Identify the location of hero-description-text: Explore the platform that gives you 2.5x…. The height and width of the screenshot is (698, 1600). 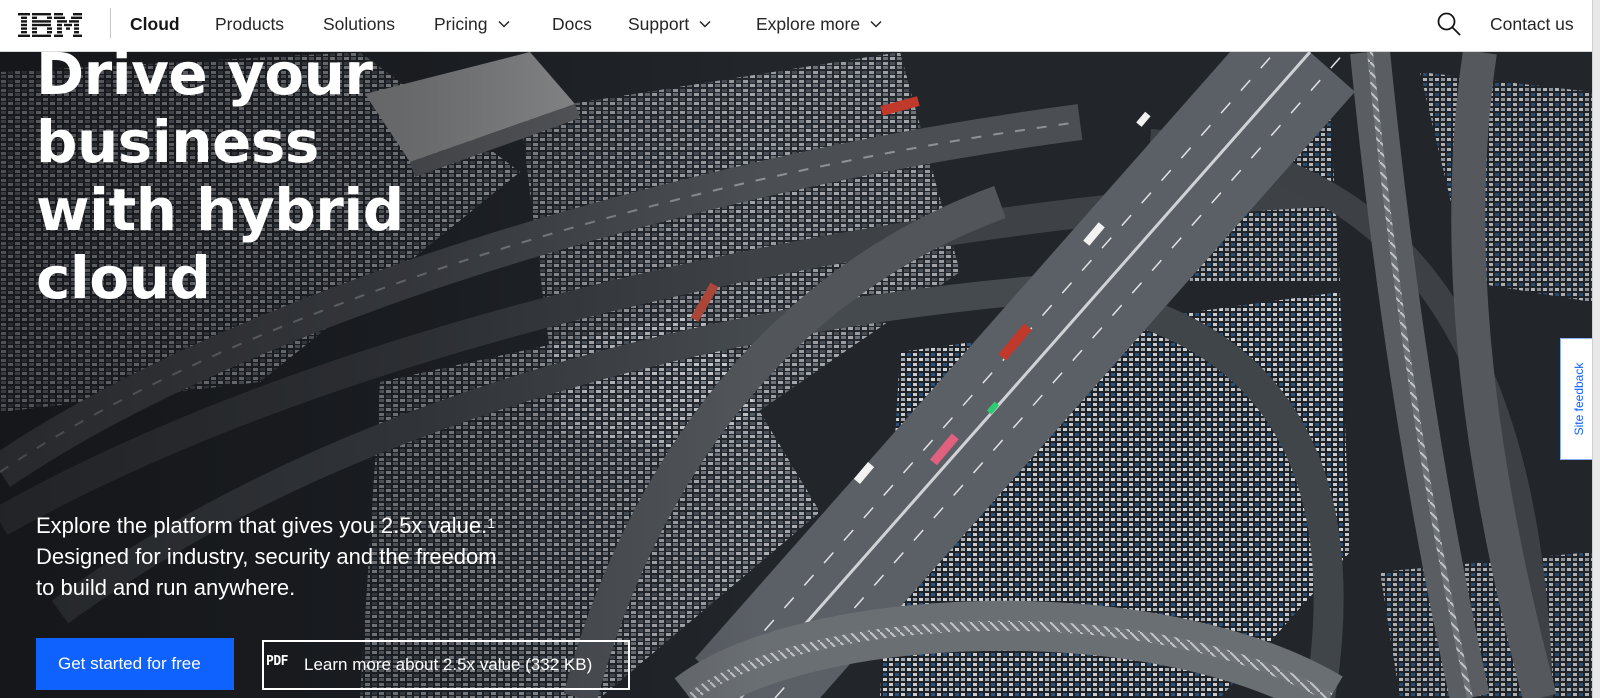
(262, 525).